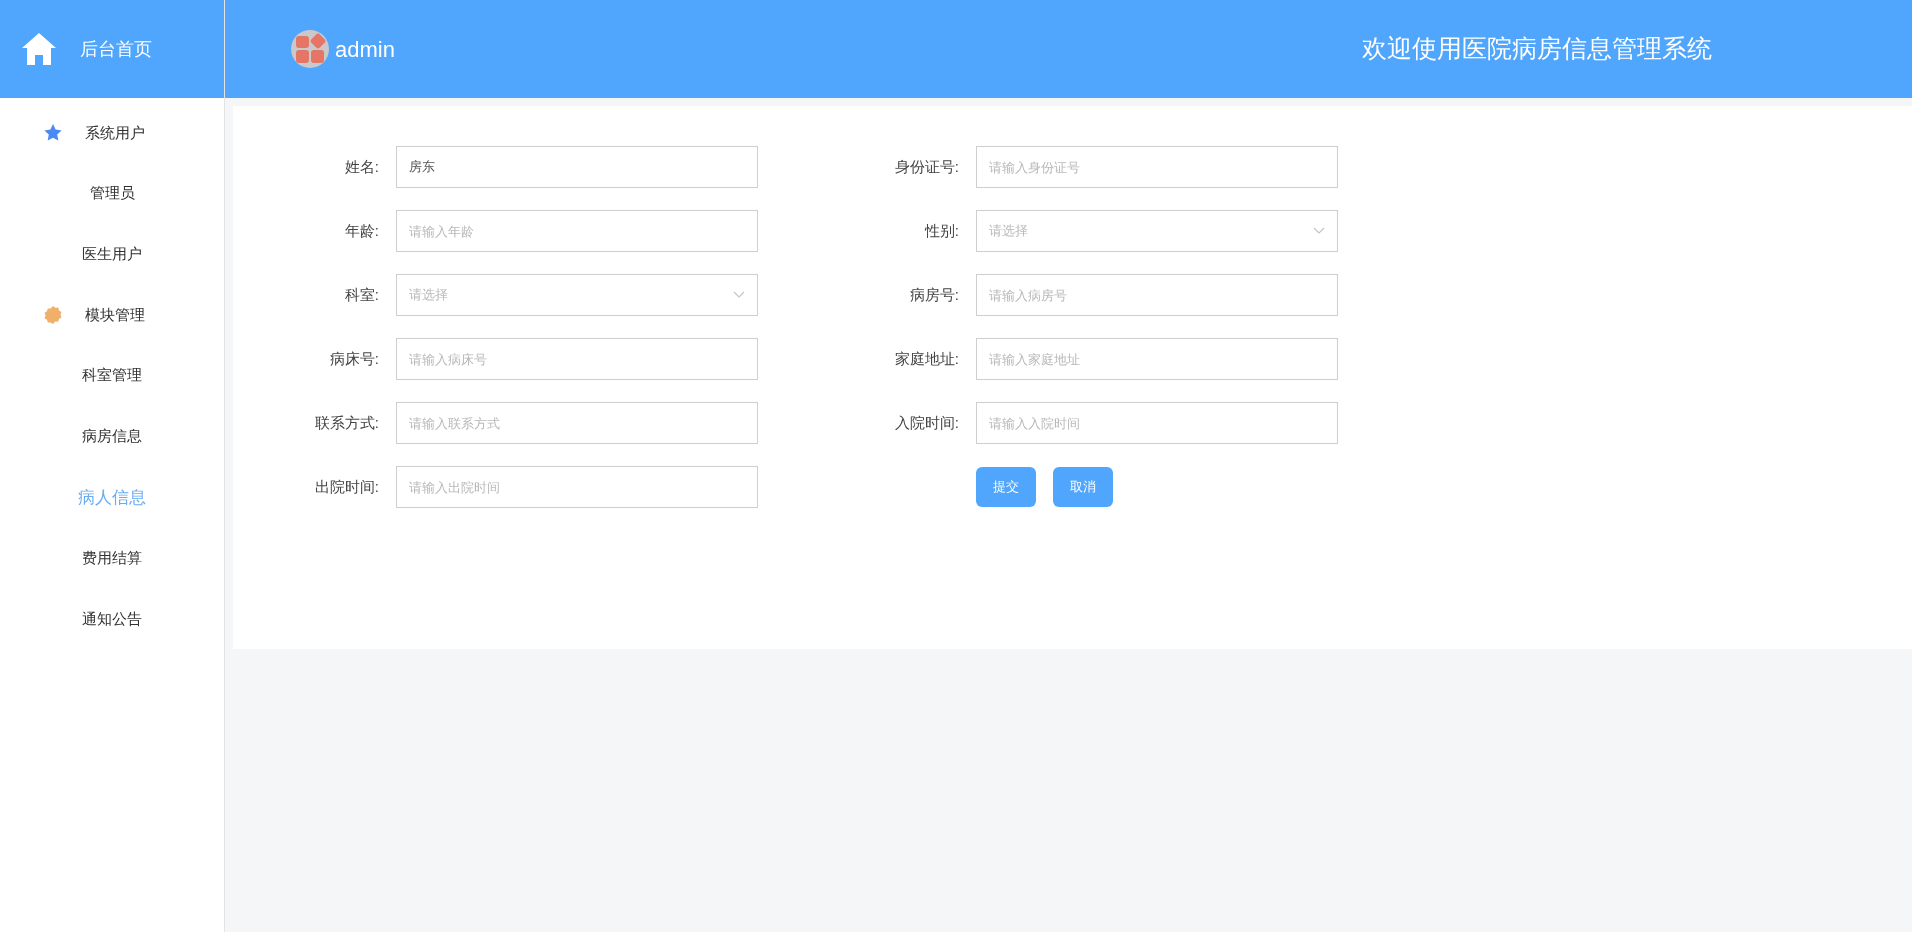 The height and width of the screenshot is (932, 1912). What do you see at coordinates (1157, 167) in the screenshot?
I see `input-field: 请输入身份证号` at bounding box center [1157, 167].